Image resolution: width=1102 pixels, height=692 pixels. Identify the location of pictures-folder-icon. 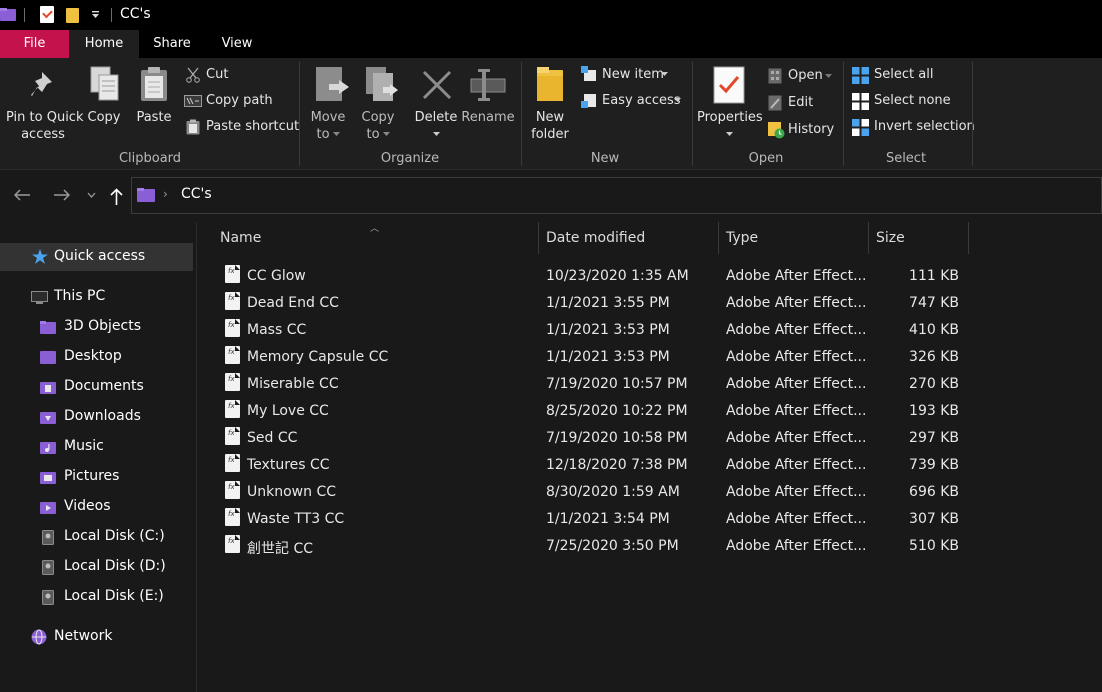
(48, 478).